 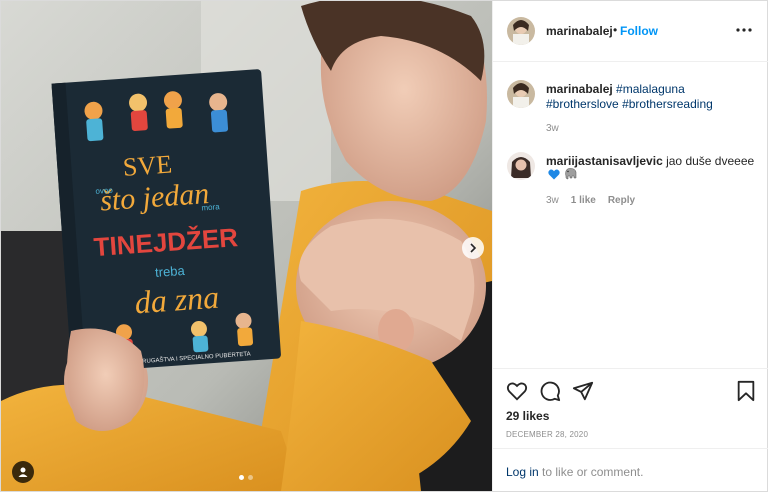 What do you see at coordinates (527, 416) in the screenshot?
I see `like-count: 29 likes` at bounding box center [527, 416].